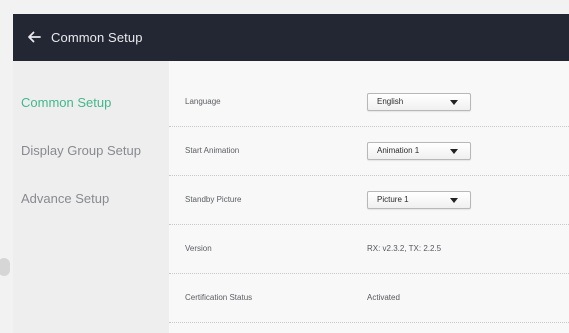  What do you see at coordinates (398, 150) in the screenshot?
I see `dropdown-value: Animation 1` at bounding box center [398, 150].